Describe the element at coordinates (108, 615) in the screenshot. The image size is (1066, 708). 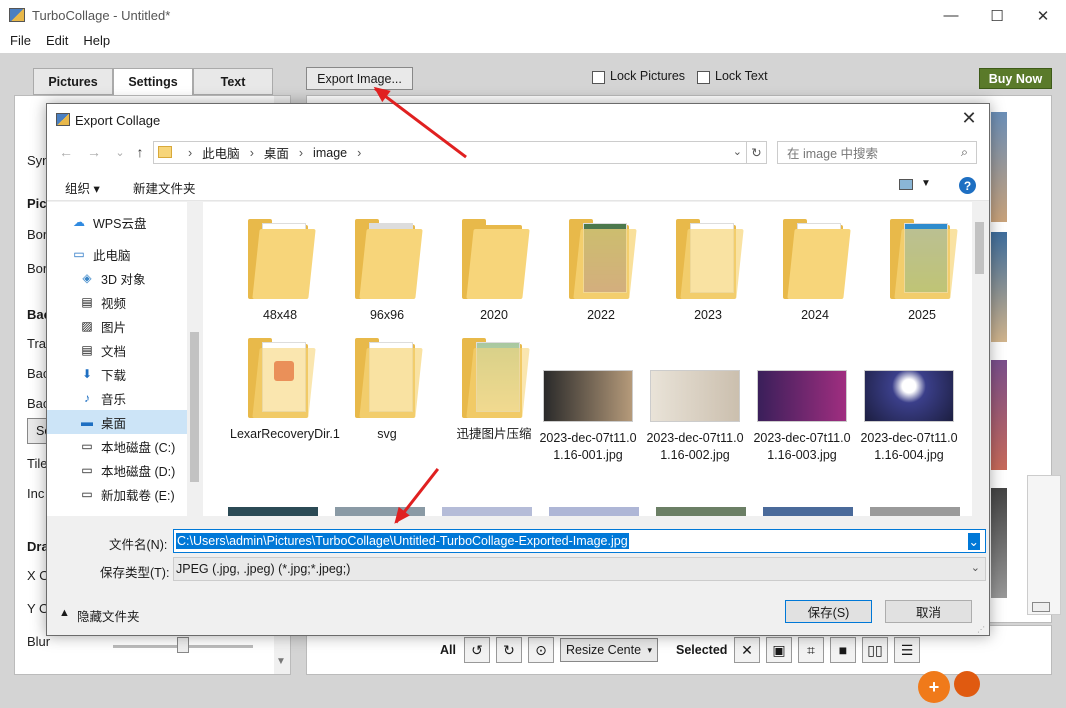
I see `hide-folders-toggle: 隐藏文件夹` at that location.